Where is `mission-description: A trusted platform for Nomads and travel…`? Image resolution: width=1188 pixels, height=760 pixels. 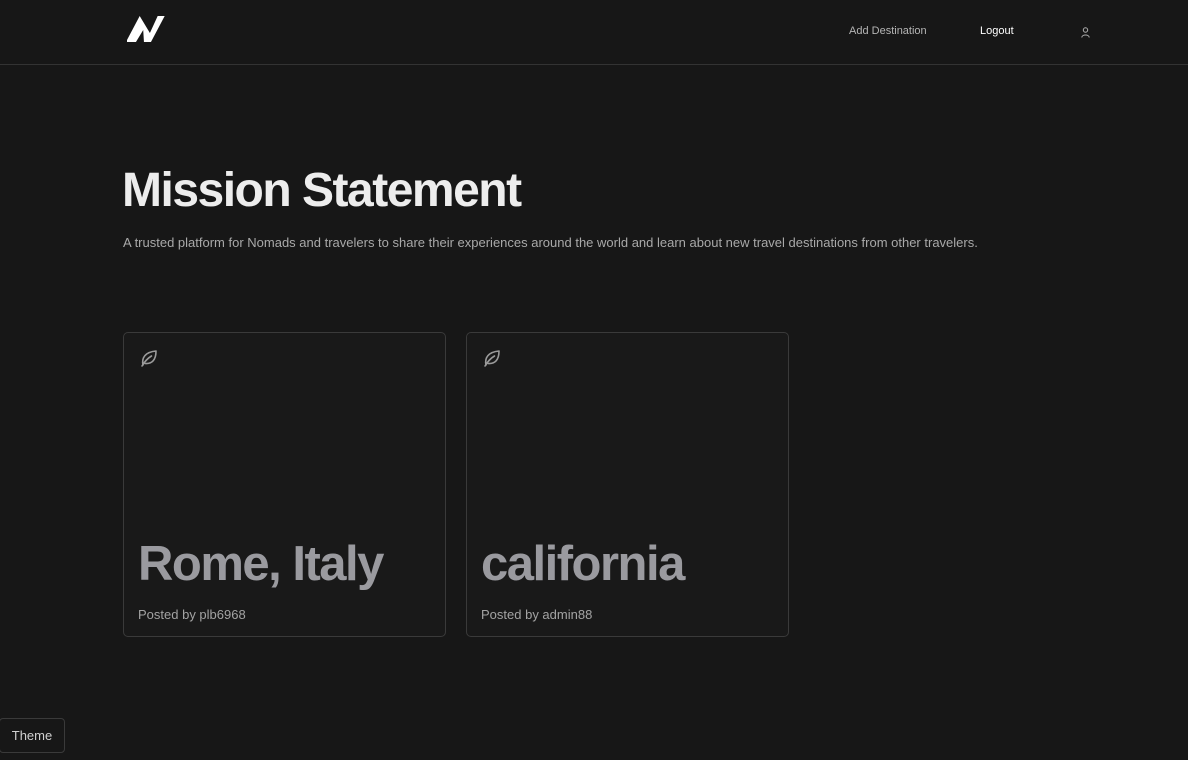
mission-description: A trusted platform for Nomads and travel… is located at coordinates (550, 242).